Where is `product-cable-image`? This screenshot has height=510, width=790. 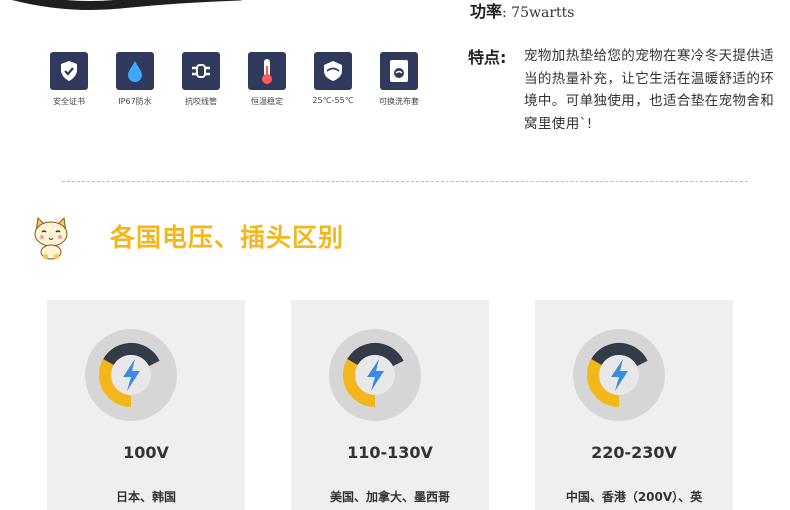
product-cable-image is located at coordinates (127, 5).